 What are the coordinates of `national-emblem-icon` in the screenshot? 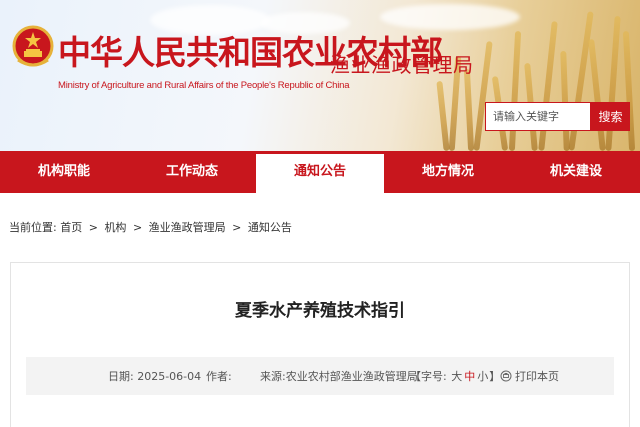 It's located at (33, 47).